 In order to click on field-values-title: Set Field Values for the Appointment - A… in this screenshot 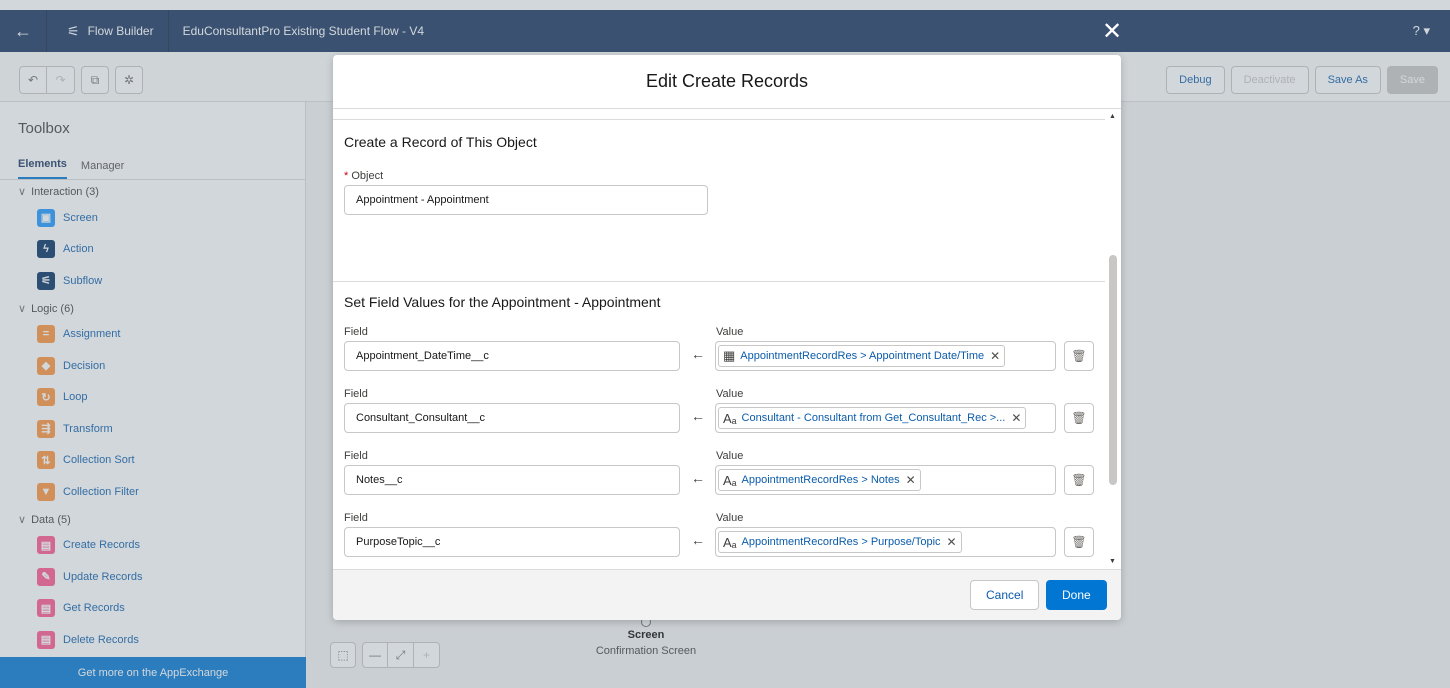, I will do `click(502, 302)`.